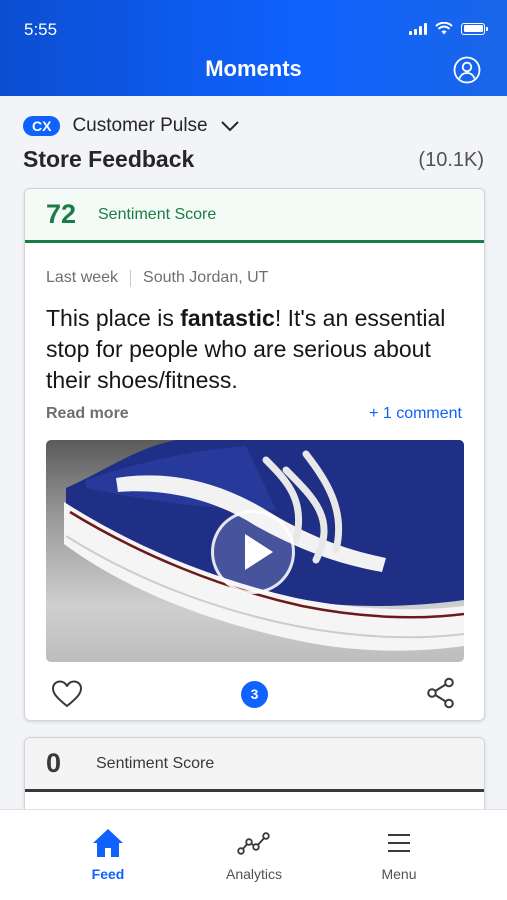 The height and width of the screenshot is (900, 507). Describe the element at coordinates (140, 125) in the screenshot. I see `selector-label: Customer Pulse` at that location.